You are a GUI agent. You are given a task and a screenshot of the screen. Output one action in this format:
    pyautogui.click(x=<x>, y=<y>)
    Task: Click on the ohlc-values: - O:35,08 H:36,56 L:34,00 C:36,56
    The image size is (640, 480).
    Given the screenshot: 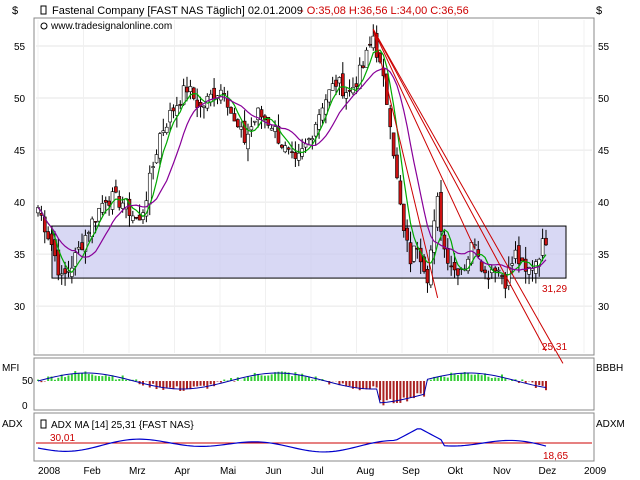 What is the action you would take?
    pyautogui.click(x=384, y=11)
    